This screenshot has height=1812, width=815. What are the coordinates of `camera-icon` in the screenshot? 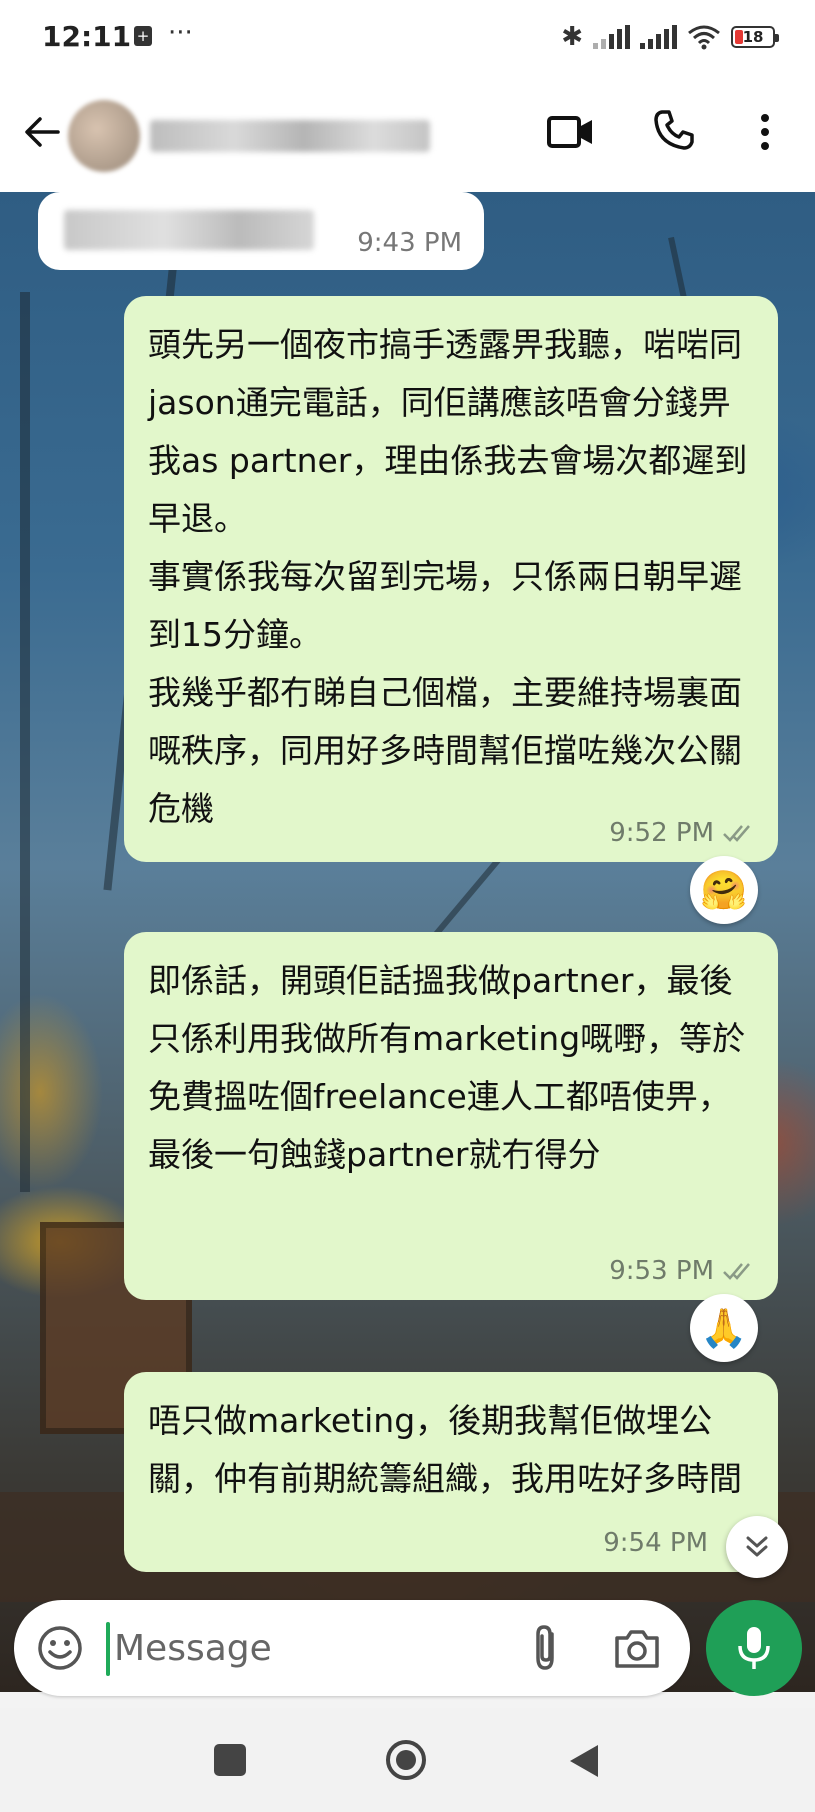 It's located at (637, 1648).